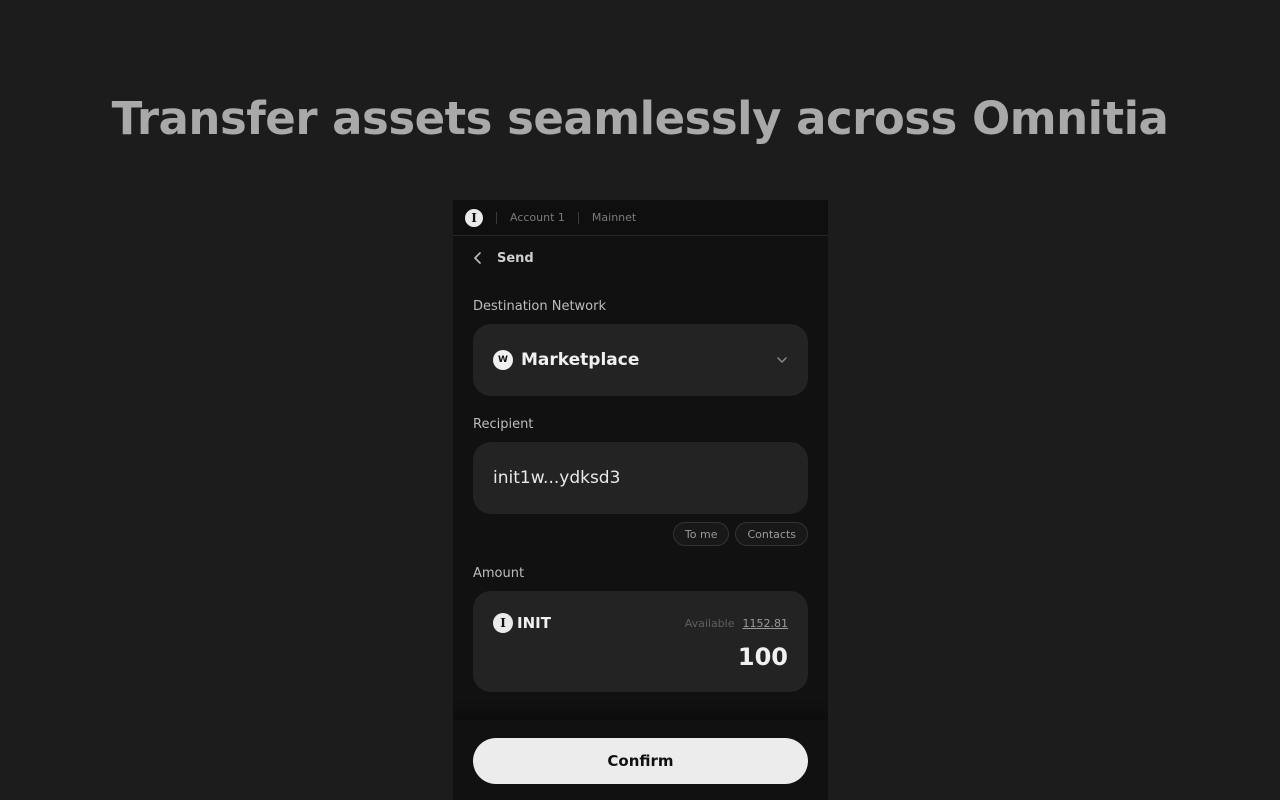 The height and width of the screenshot is (800, 1280). I want to click on account-selector: Account 1, so click(537, 217).